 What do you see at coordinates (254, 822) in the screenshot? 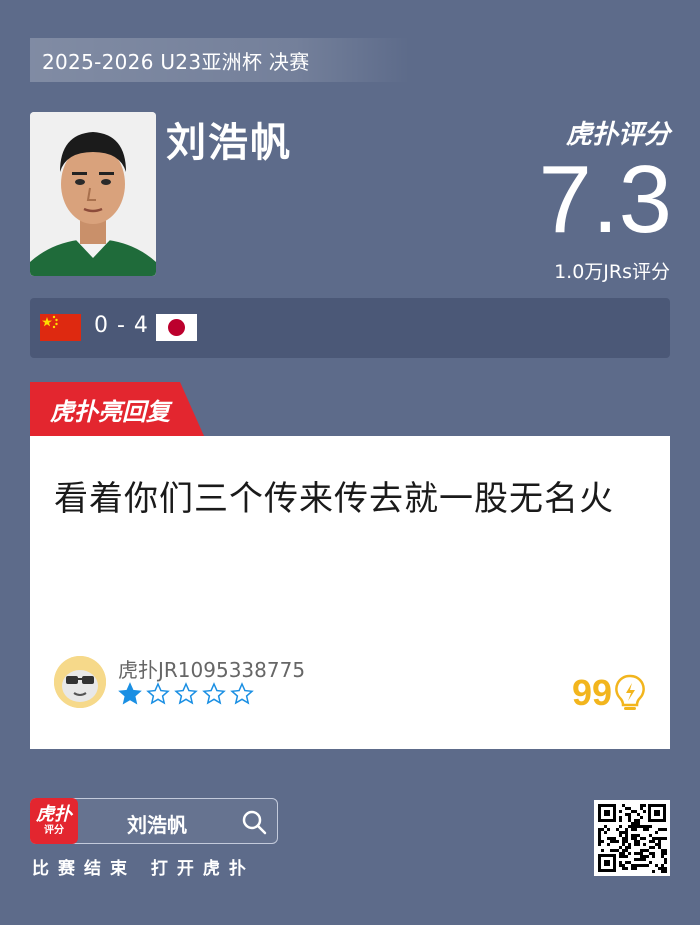
I see `search-icon` at bounding box center [254, 822].